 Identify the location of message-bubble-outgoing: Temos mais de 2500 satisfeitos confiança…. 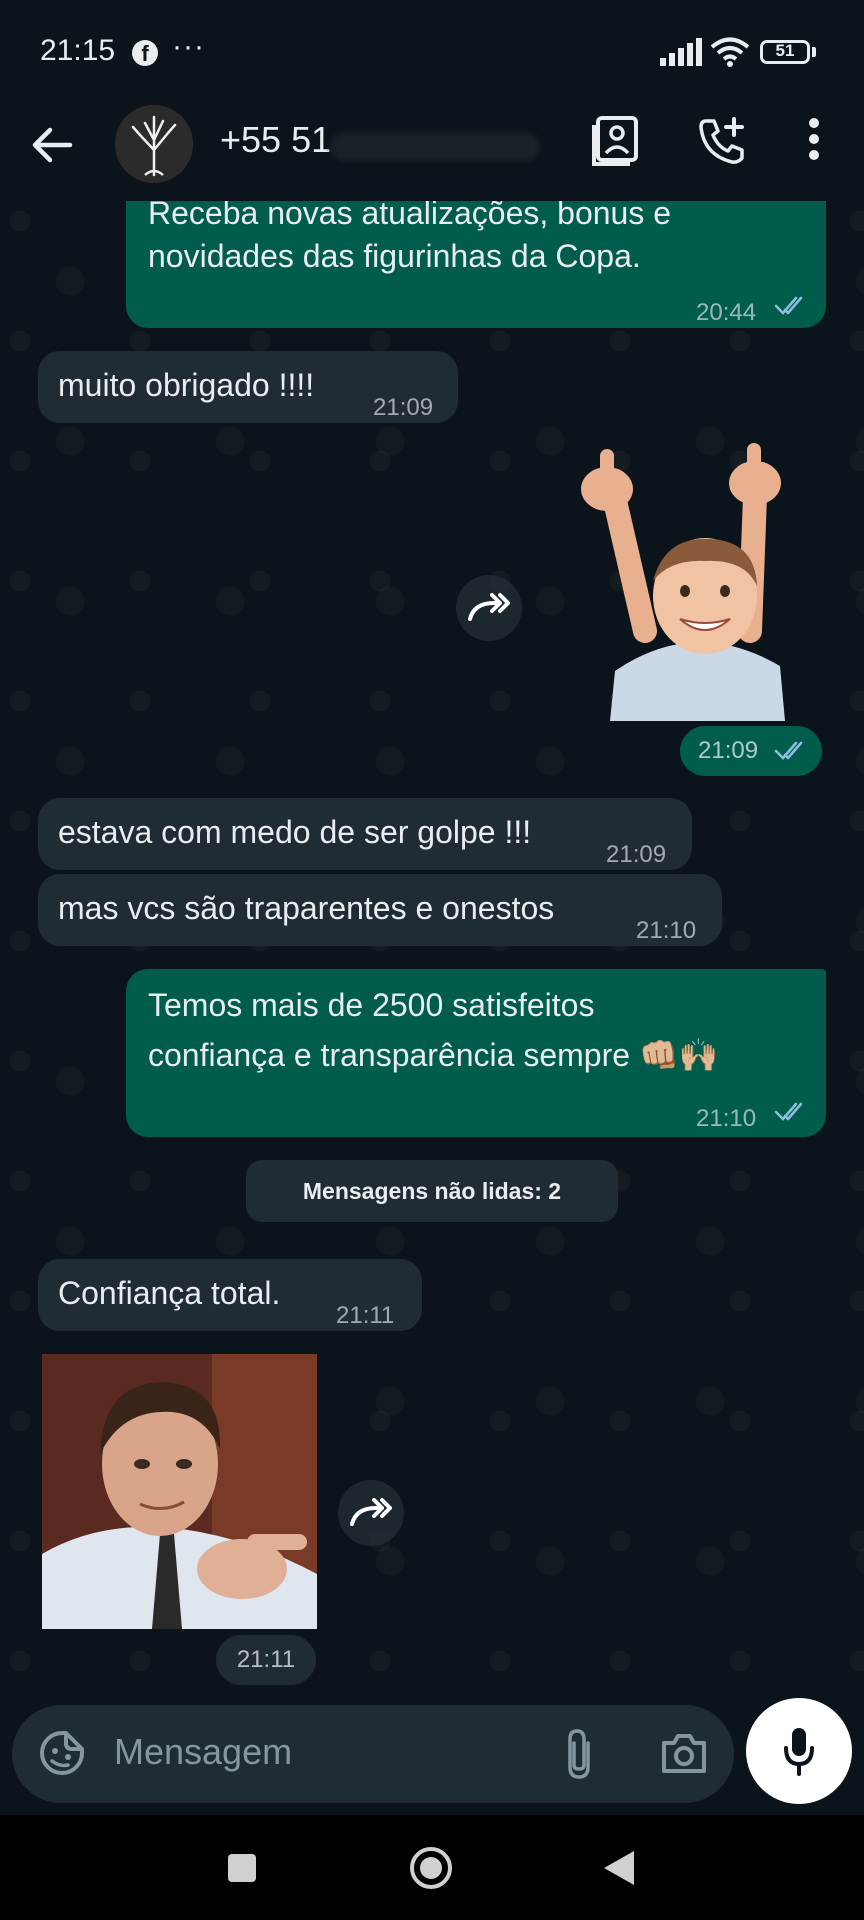
(476, 1053).